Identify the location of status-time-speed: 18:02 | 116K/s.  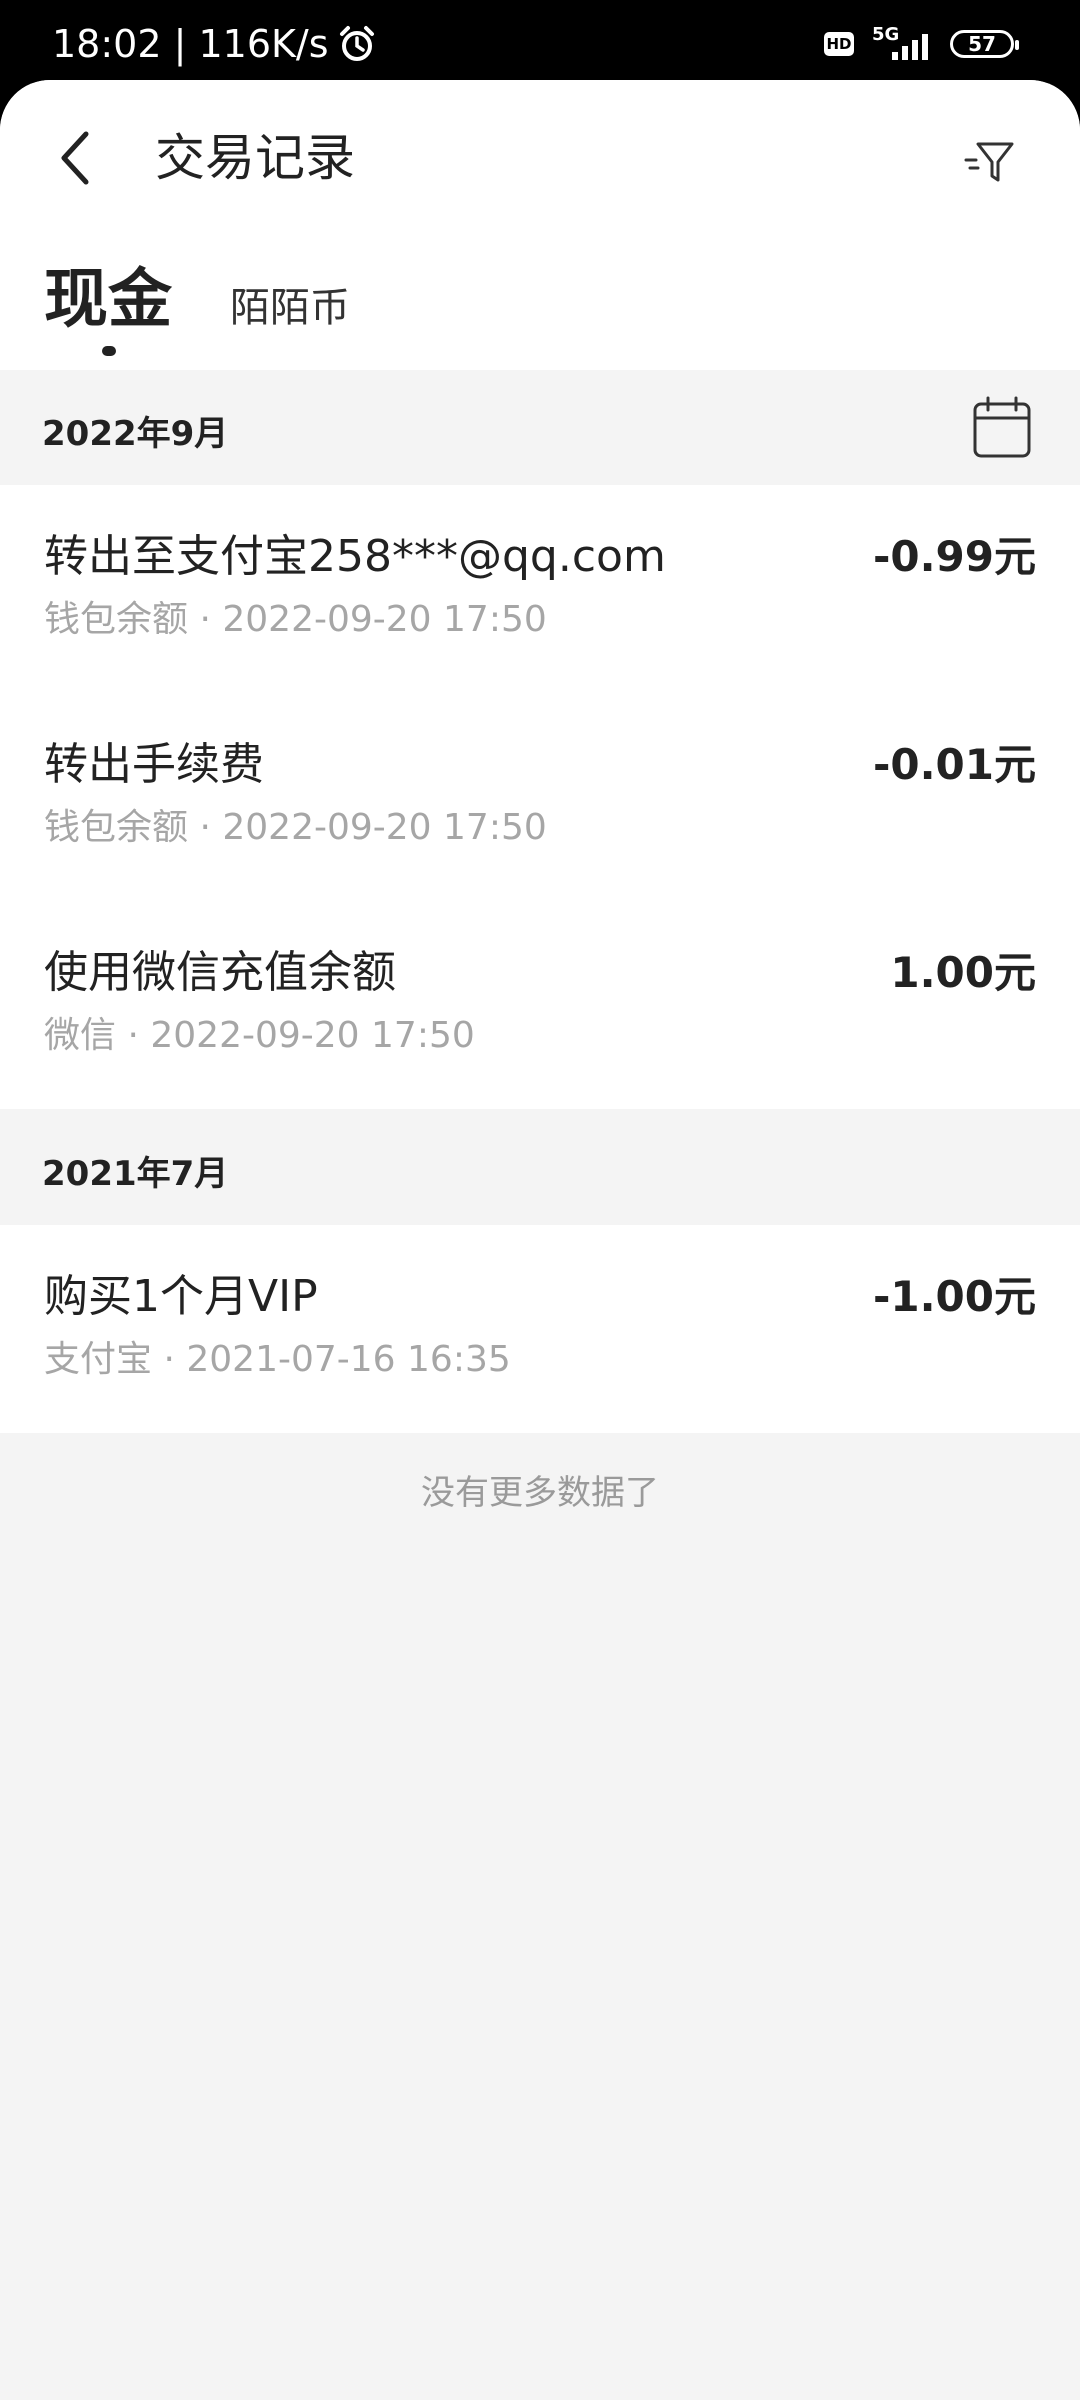
(190, 44).